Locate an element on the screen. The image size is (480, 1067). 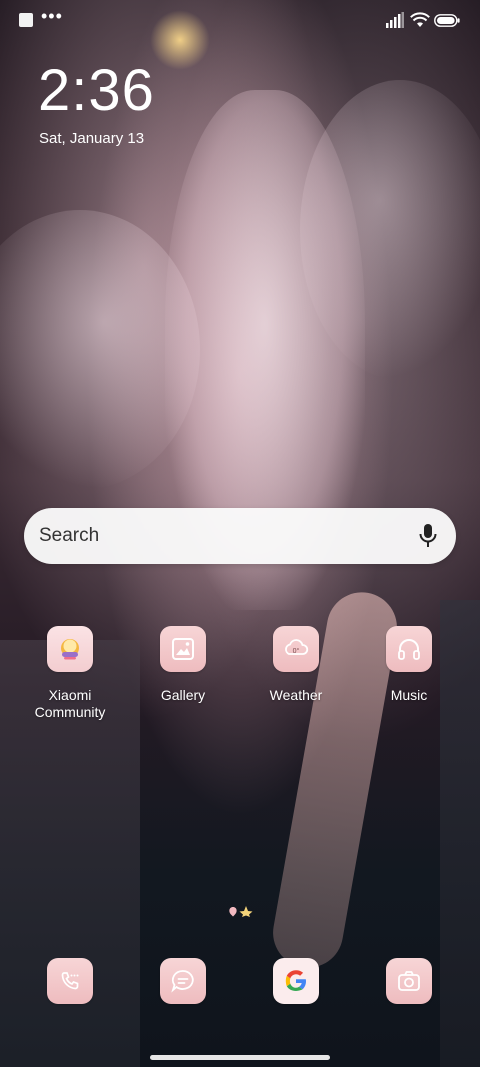
phone-icon is located at coordinates (70, 981).